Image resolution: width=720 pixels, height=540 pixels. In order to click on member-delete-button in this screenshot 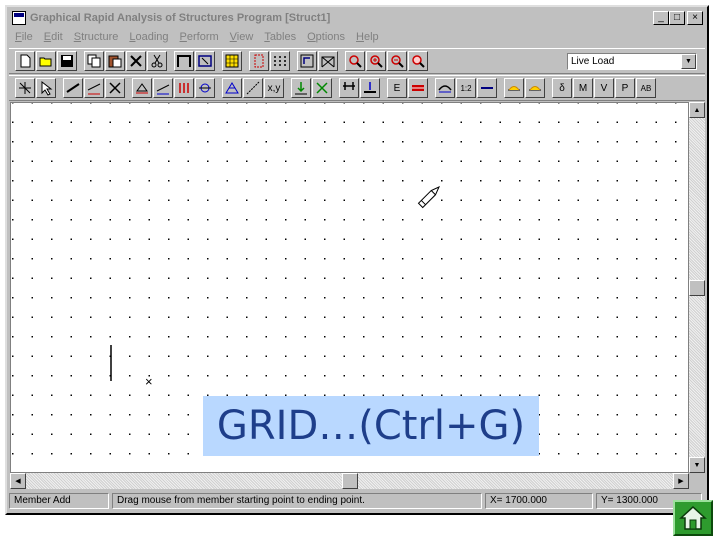, I will do `click(115, 88)`.